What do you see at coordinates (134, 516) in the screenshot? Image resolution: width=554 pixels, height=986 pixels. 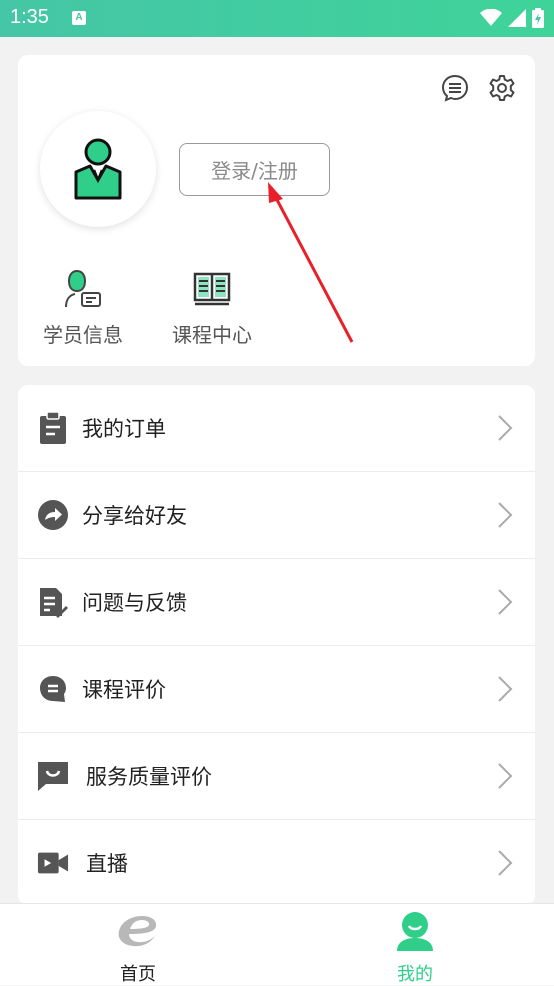 I see `menu-item-label: 分享给好友` at bounding box center [134, 516].